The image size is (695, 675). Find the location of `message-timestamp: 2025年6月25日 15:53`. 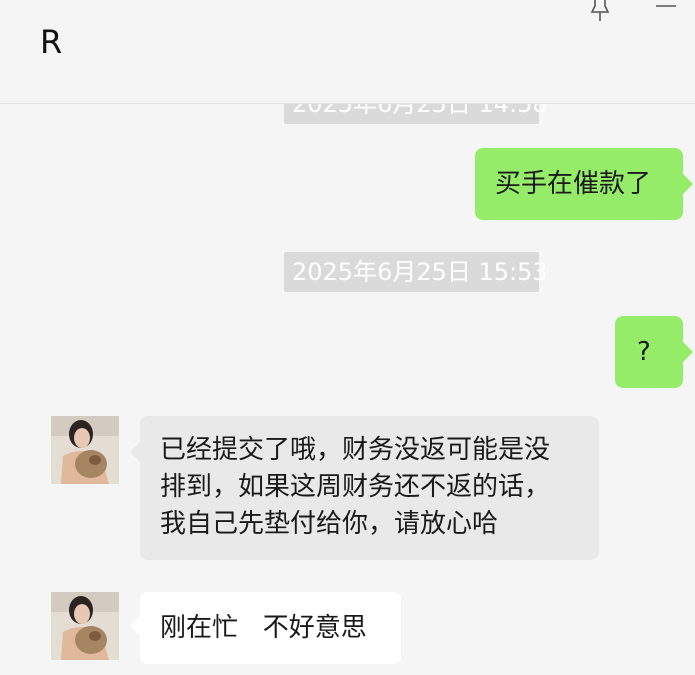

message-timestamp: 2025年6月25日 15:53 is located at coordinates (416, 272).